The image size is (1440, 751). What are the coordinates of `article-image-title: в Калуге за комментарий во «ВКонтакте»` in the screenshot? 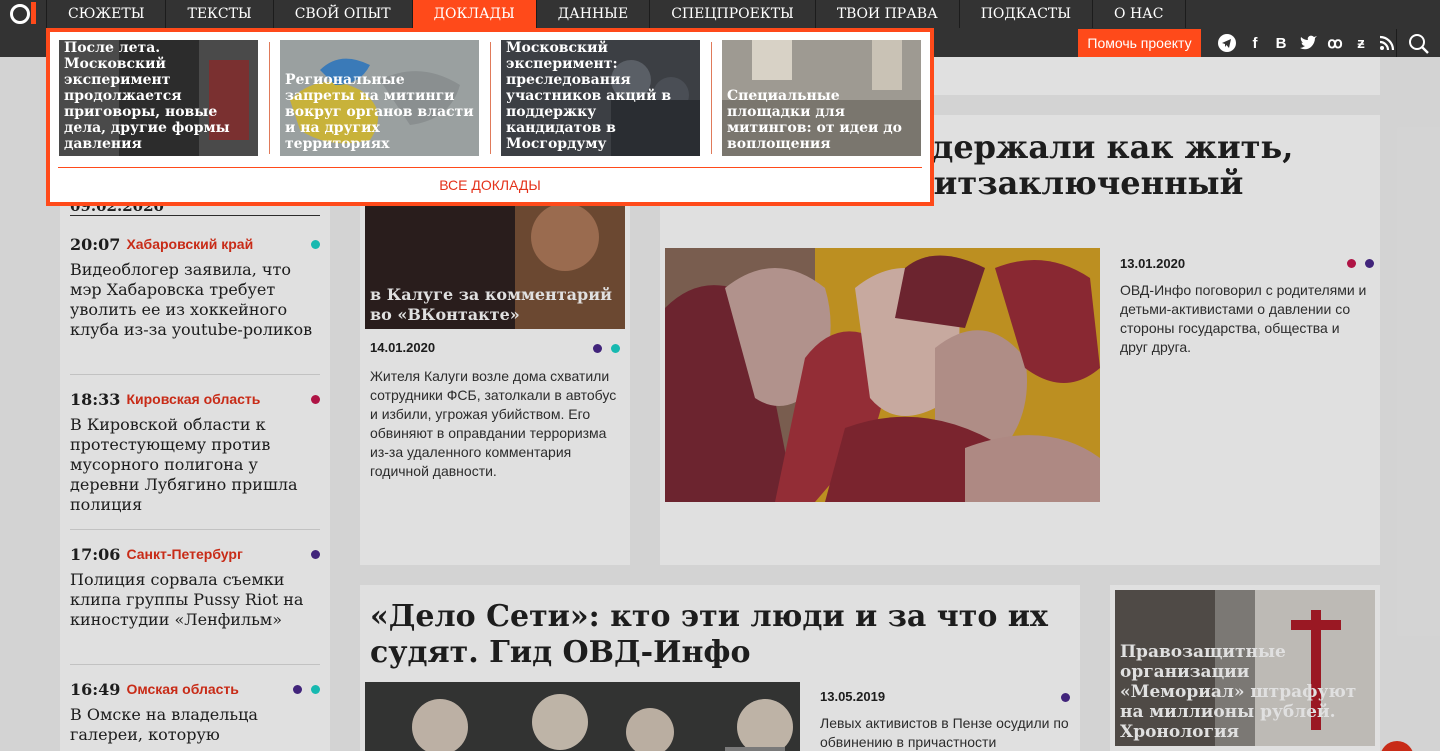 It's located at (491, 304).